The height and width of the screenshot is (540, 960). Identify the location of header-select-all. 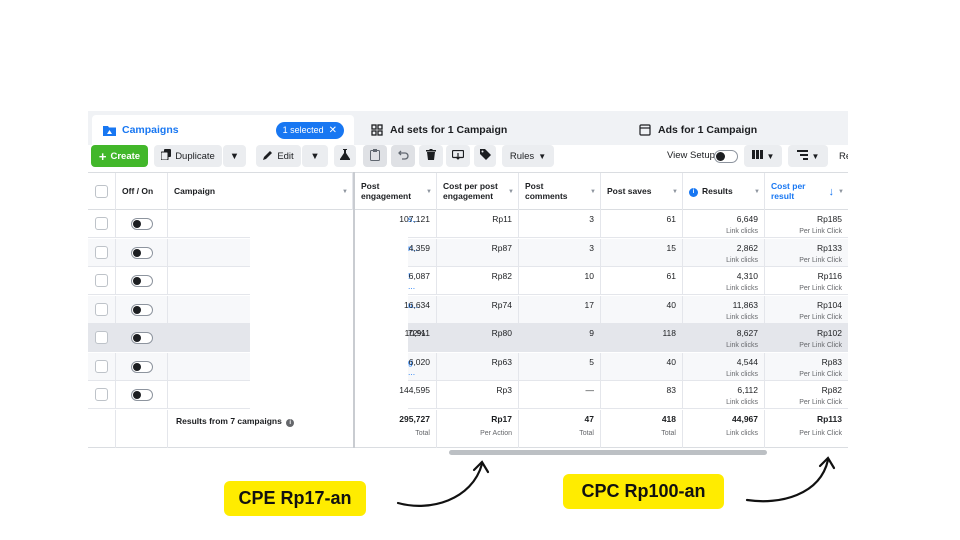
(102, 192).